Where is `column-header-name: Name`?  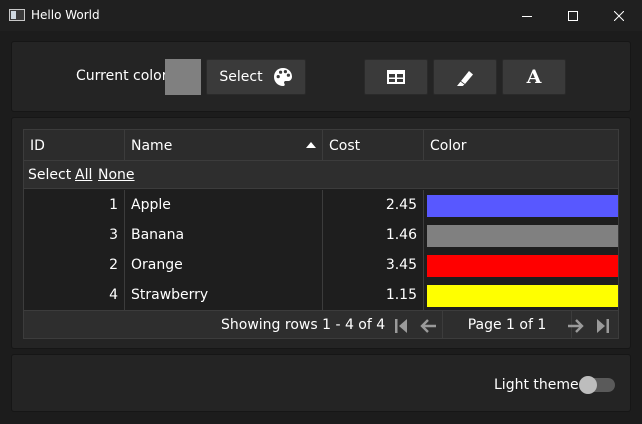 column-header-name: Name is located at coordinates (224, 145).